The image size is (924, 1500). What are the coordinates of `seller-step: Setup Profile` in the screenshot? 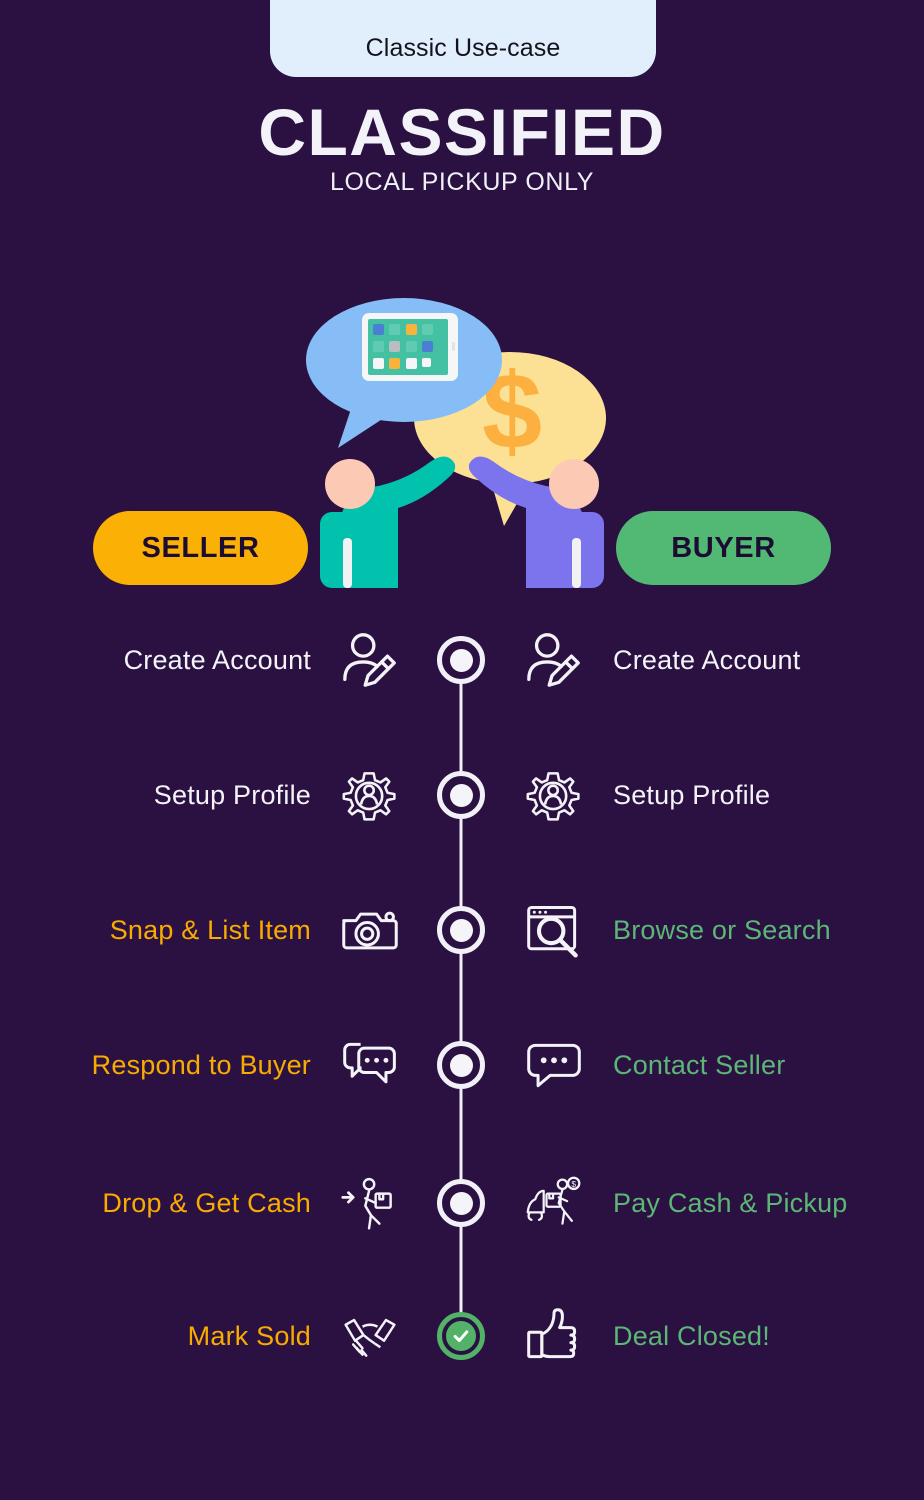 It's located at (205, 795).